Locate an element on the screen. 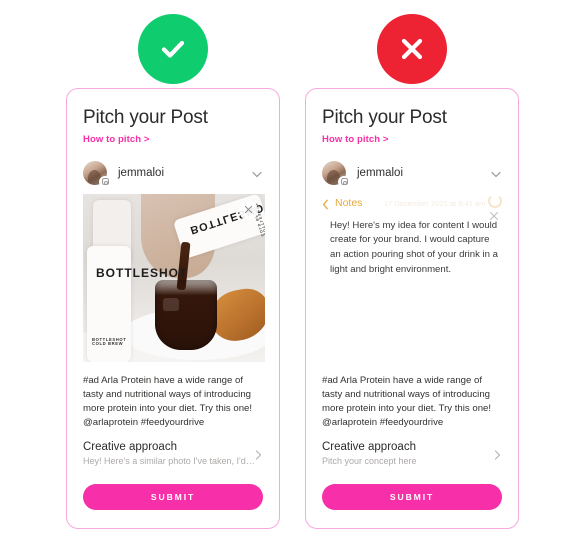  approved-status-badge is located at coordinates (173, 49).